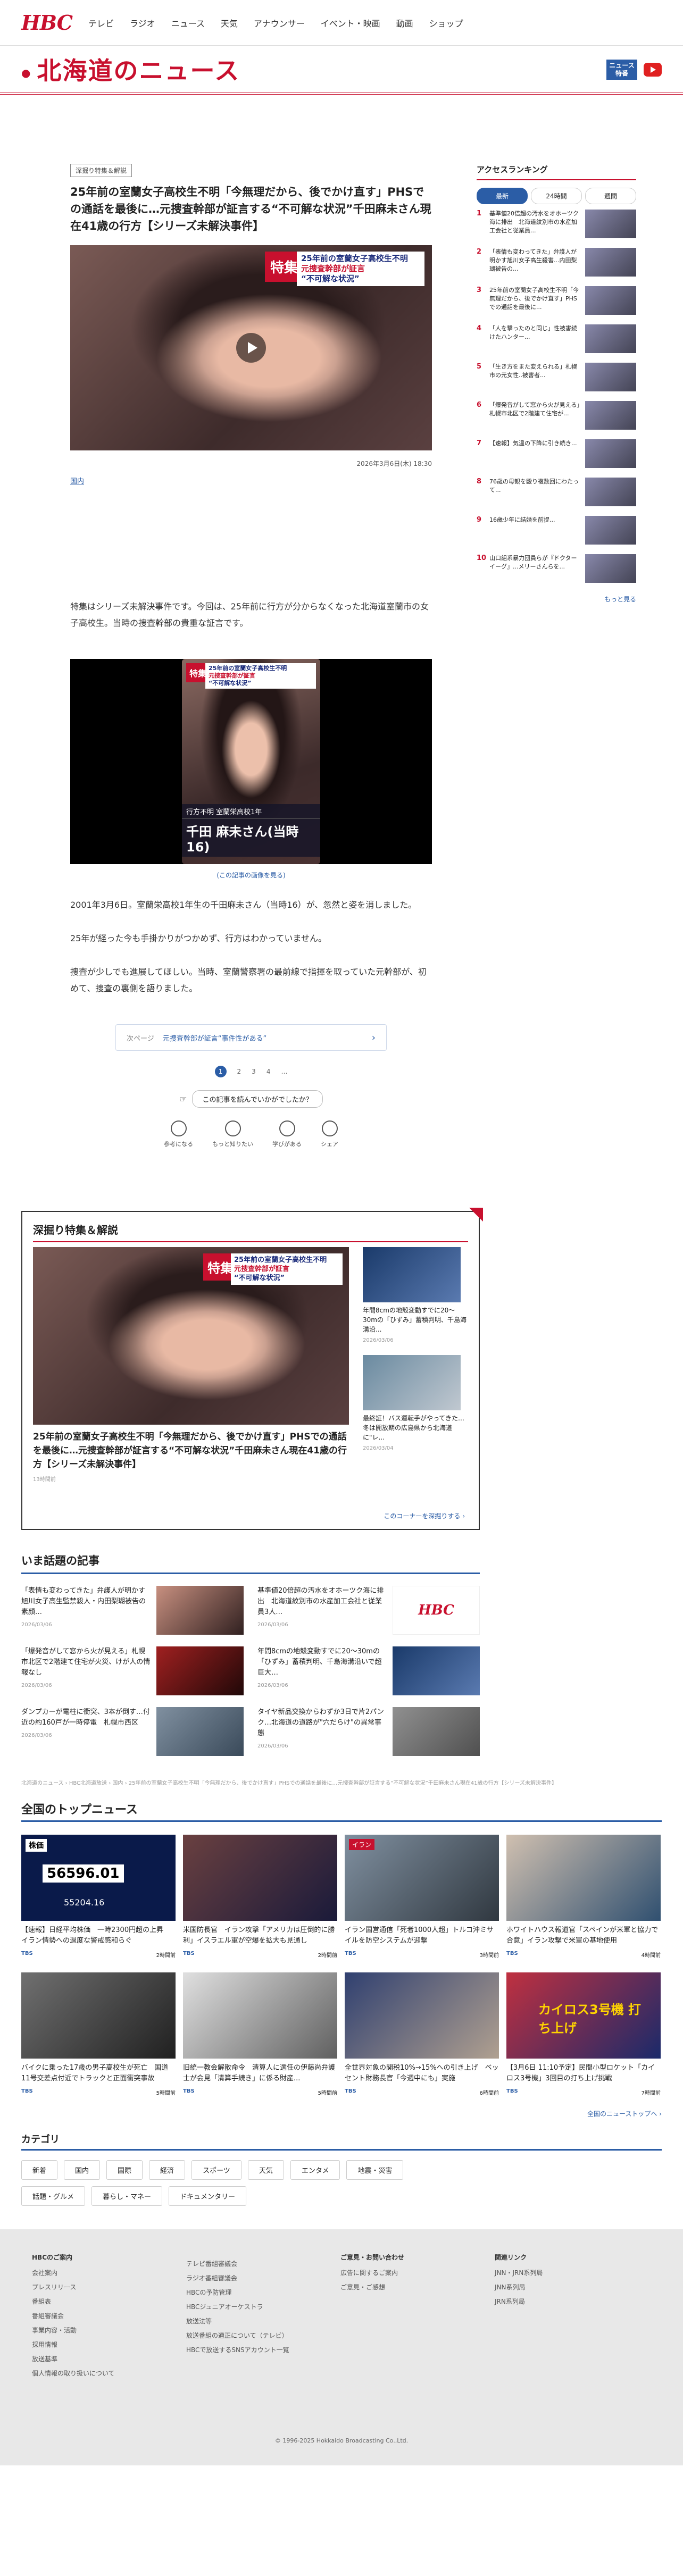 The width and height of the screenshot is (683, 2576). I want to click on tab-latest: 最新, so click(502, 196).